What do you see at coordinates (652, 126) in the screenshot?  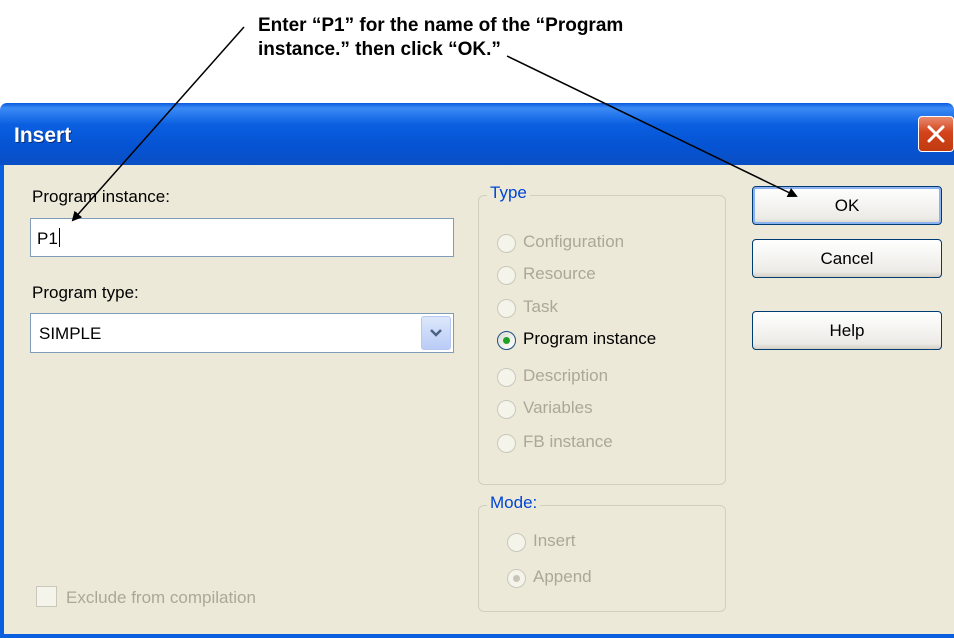 I see `arrow-to-ok` at bounding box center [652, 126].